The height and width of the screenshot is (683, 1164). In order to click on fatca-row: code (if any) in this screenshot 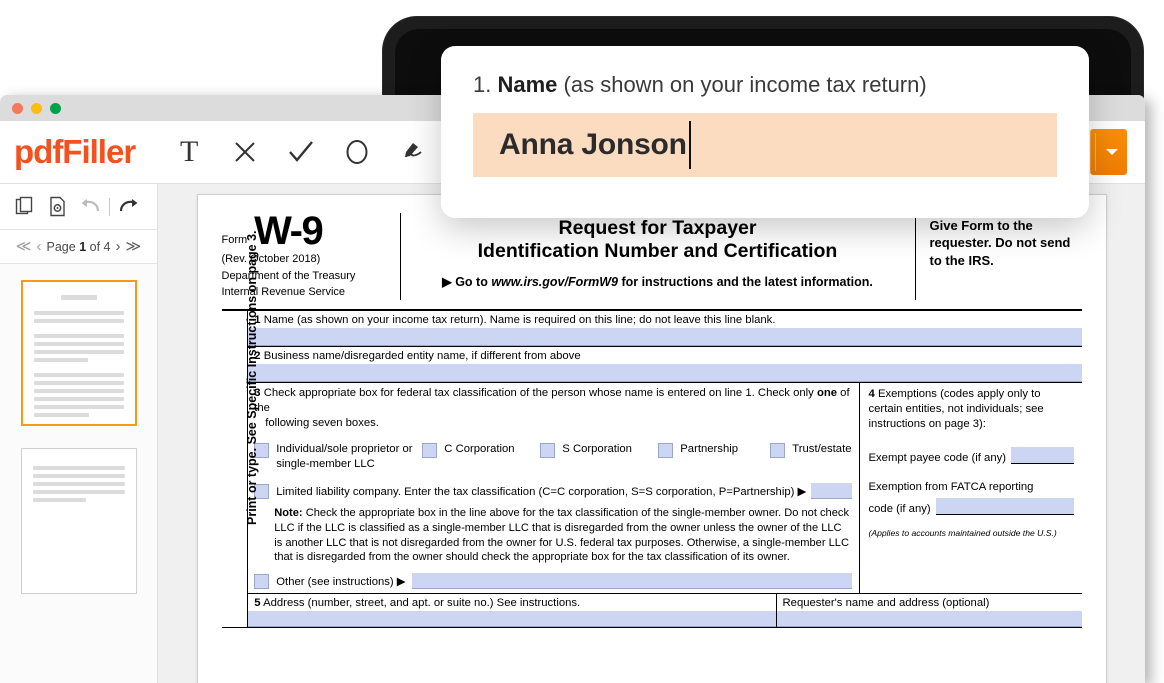, I will do `click(971, 507)`.